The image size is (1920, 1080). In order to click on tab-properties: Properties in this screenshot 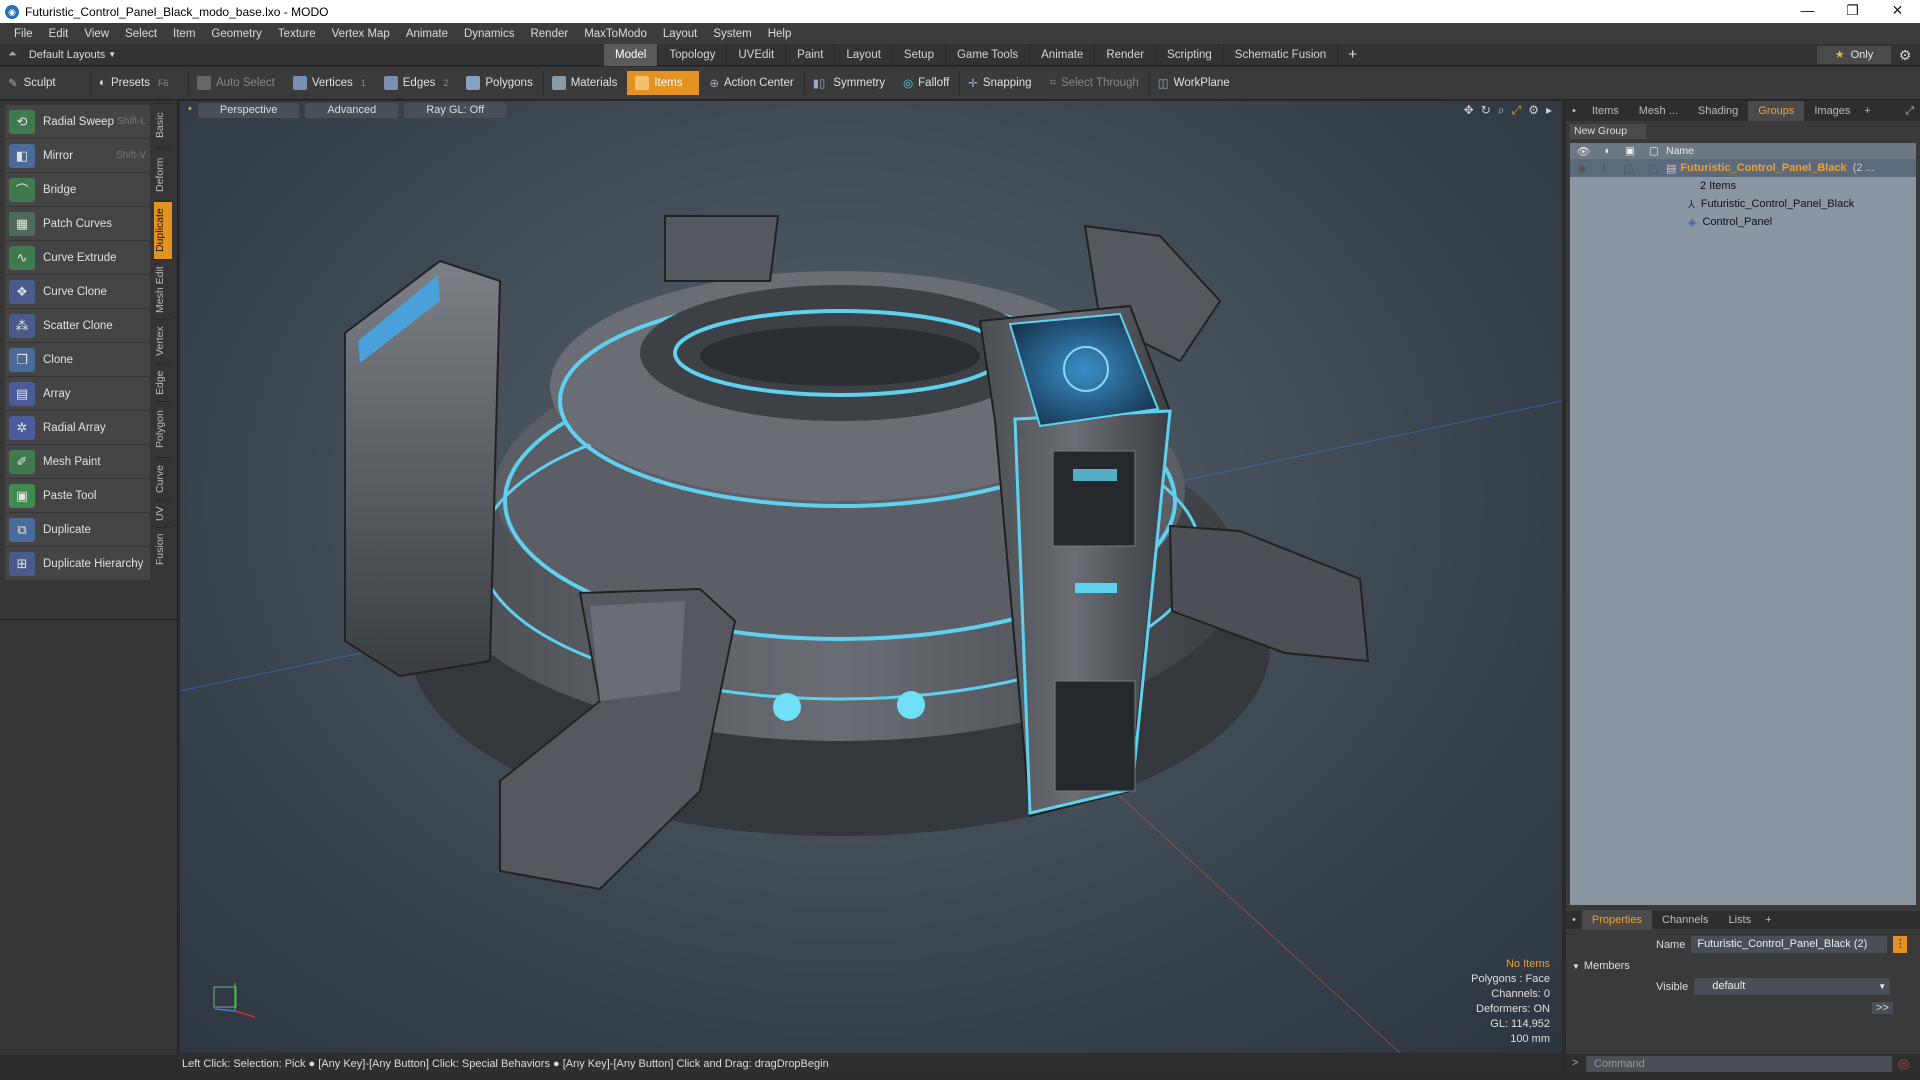, I will do `click(1616, 920)`.